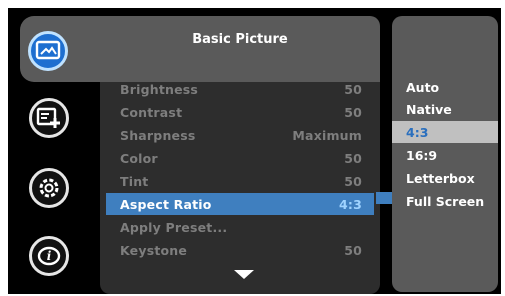  I want to click on option-letterbox: Letterbox, so click(445, 178).